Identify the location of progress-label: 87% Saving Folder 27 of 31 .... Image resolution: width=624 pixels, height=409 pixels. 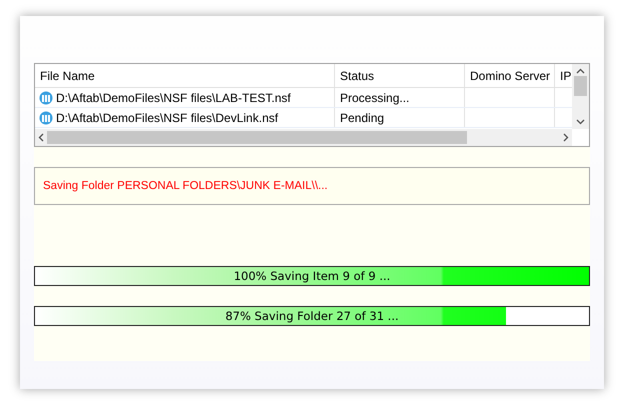
(312, 316).